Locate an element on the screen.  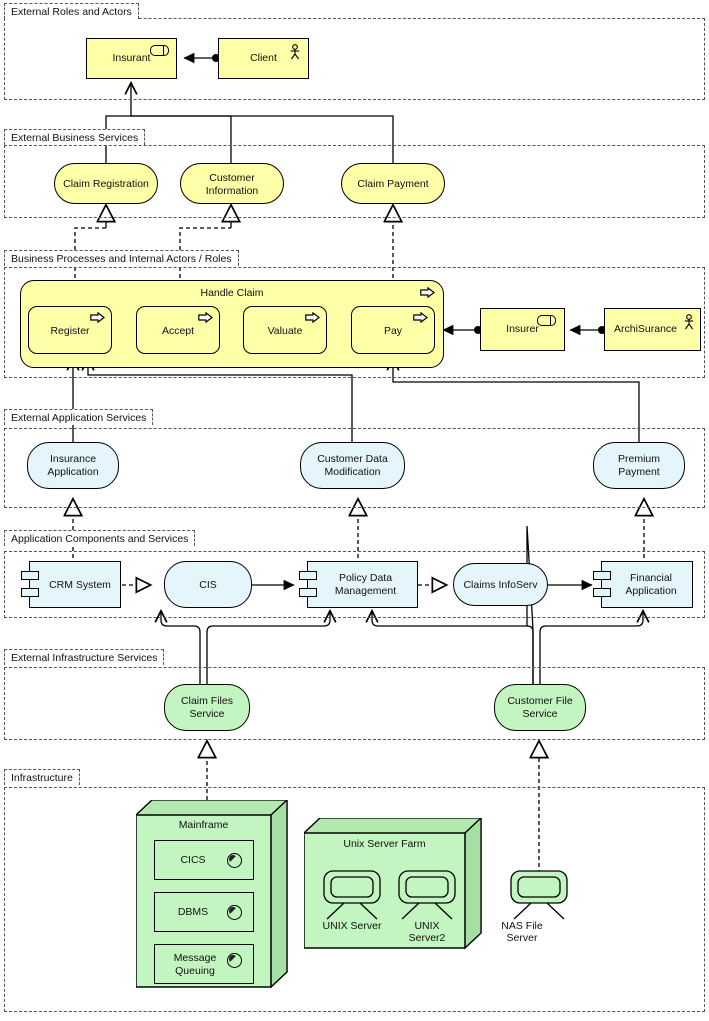
application-service-customer-data-modification-label: Customer Data Modification is located at coordinates (352, 465).